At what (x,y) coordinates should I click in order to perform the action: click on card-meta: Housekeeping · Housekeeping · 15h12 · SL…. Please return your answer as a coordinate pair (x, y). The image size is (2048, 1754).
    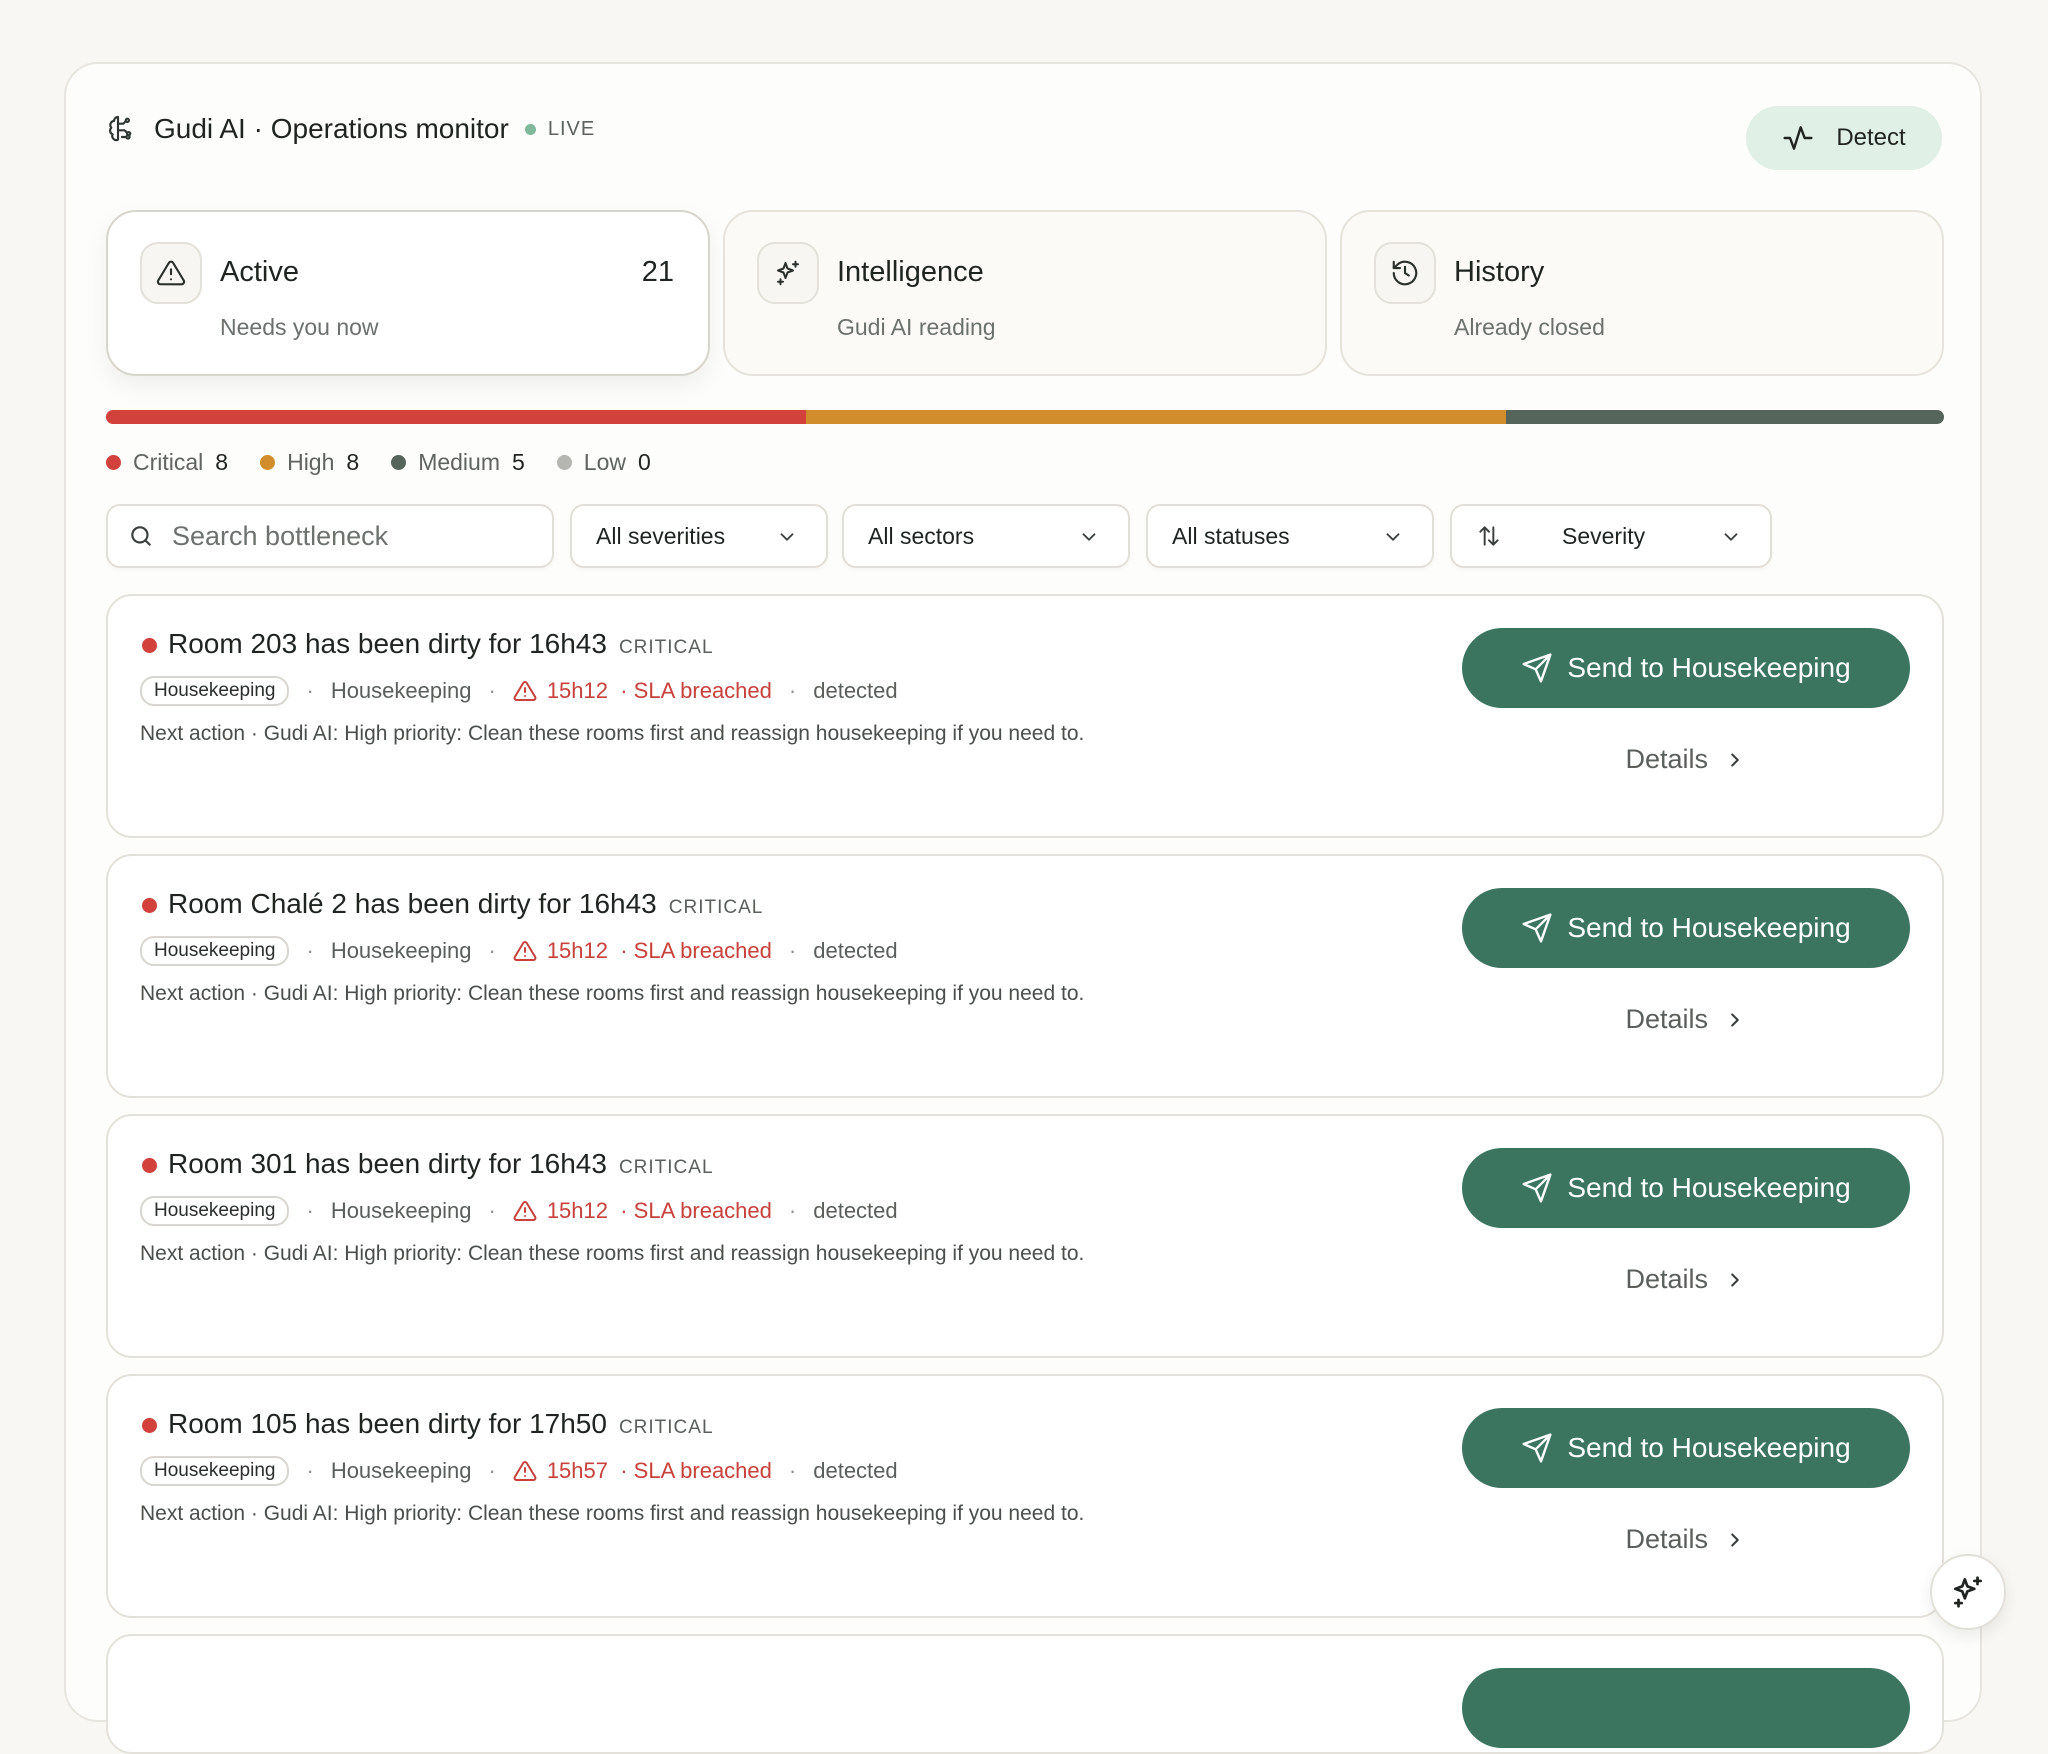
    Looking at the image, I should click on (519, 691).